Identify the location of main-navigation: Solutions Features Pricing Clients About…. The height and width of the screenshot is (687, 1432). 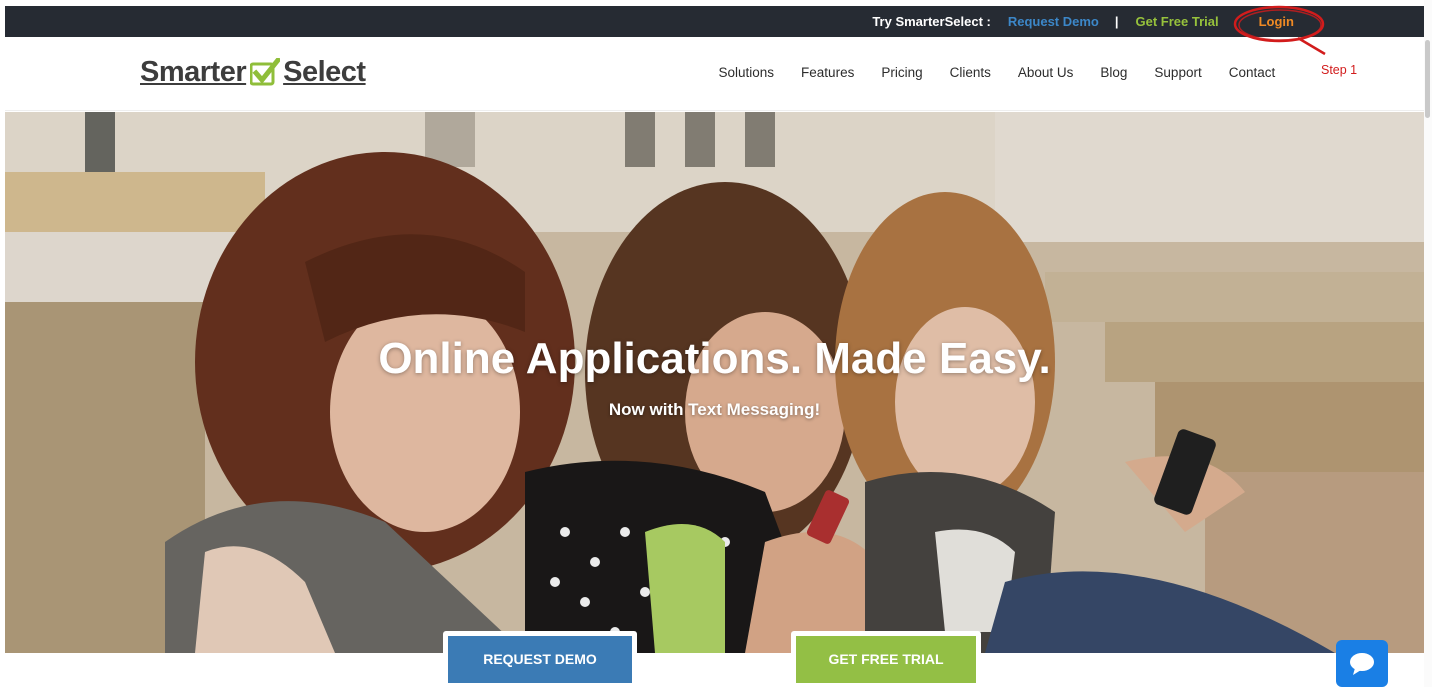
(997, 72).